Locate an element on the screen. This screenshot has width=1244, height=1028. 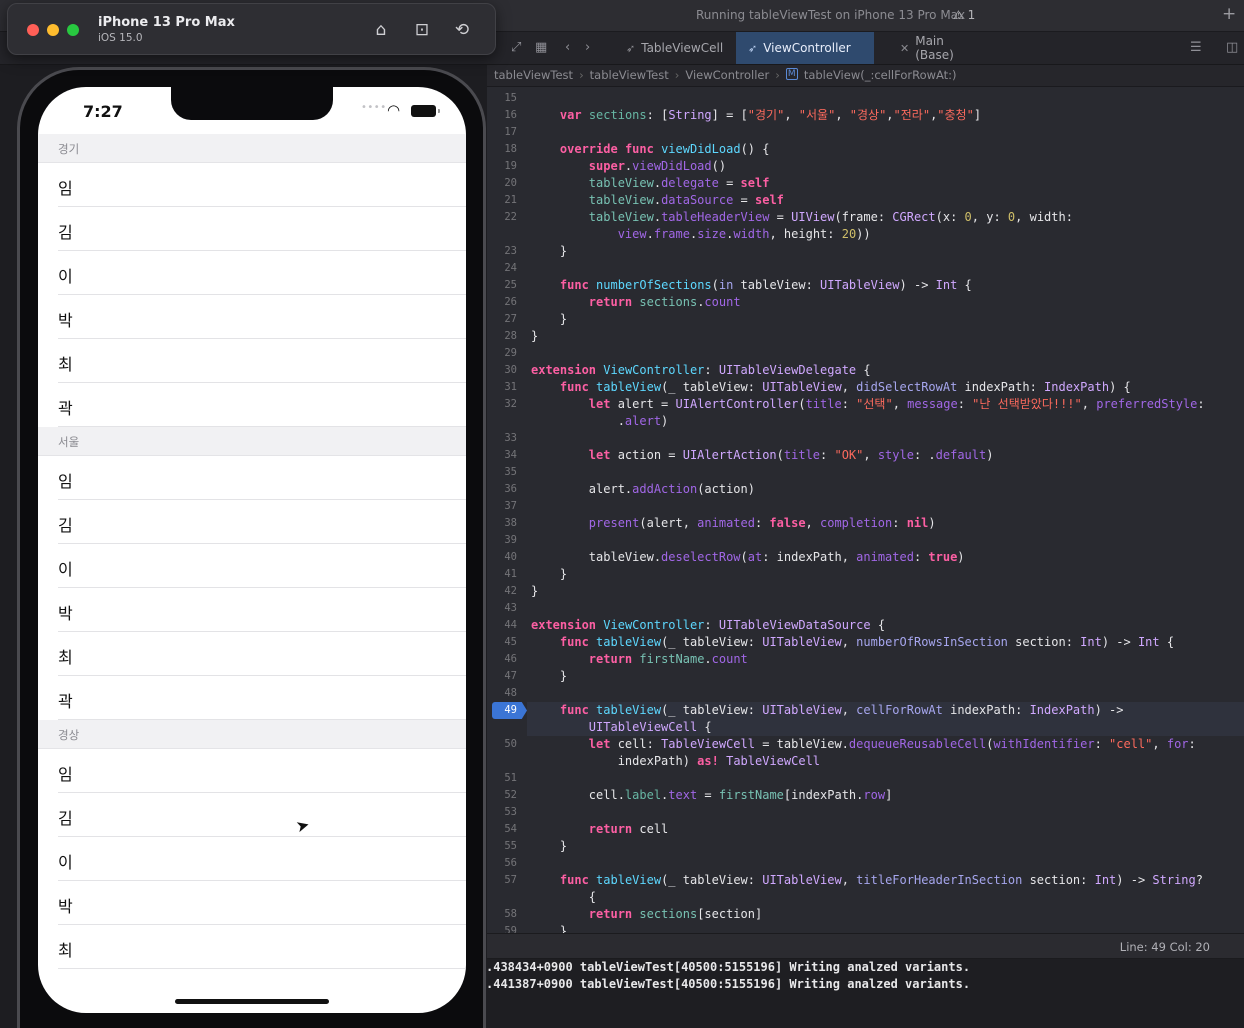
code-line: { is located at coordinates (563, 897).